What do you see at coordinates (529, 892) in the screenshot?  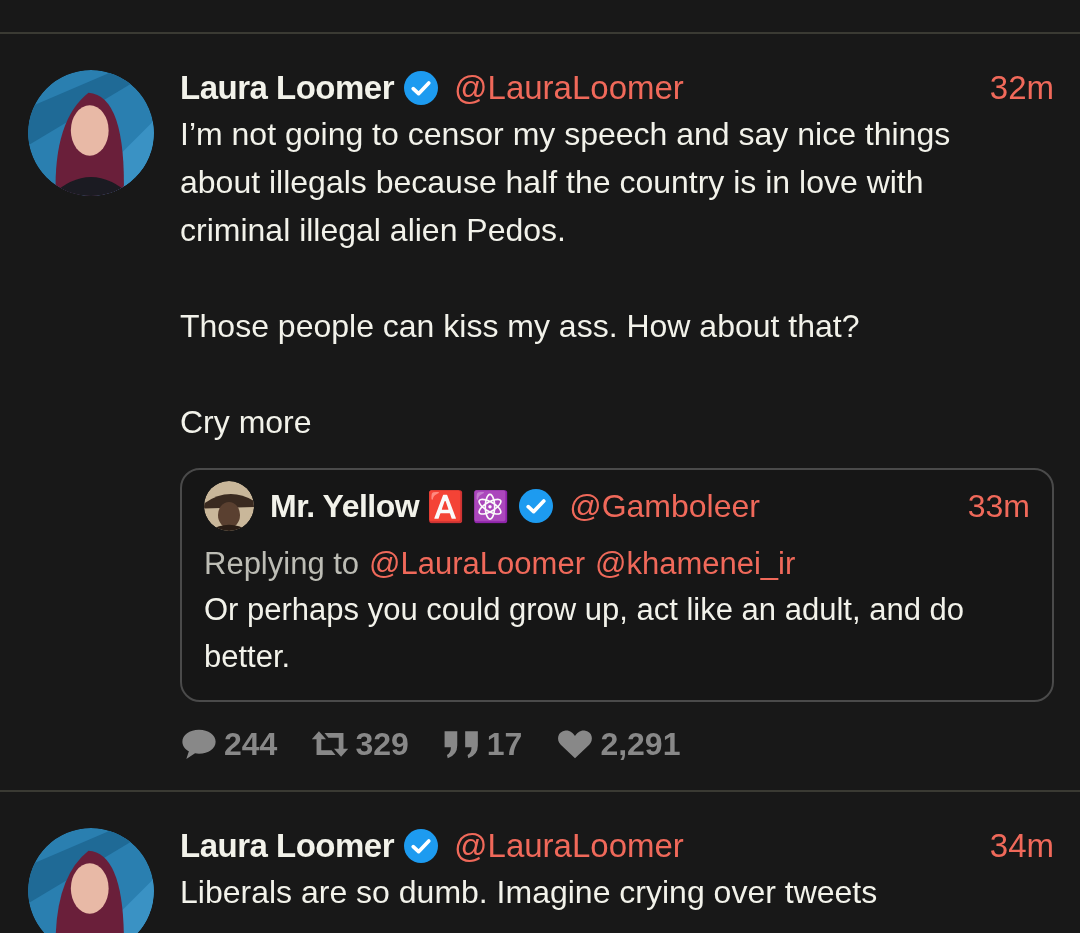 I see `tweet-text: Liberals are so dumb. Imagine crying over tweets` at bounding box center [529, 892].